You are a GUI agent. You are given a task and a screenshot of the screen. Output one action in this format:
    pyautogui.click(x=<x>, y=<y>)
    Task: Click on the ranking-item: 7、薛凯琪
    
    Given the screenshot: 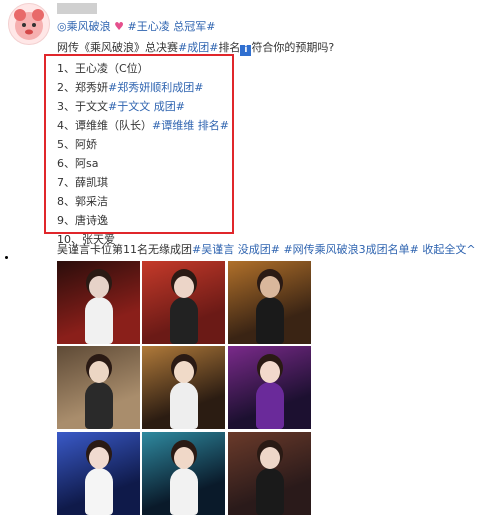 What is the action you would take?
    pyautogui.click(x=82, y=182)
    